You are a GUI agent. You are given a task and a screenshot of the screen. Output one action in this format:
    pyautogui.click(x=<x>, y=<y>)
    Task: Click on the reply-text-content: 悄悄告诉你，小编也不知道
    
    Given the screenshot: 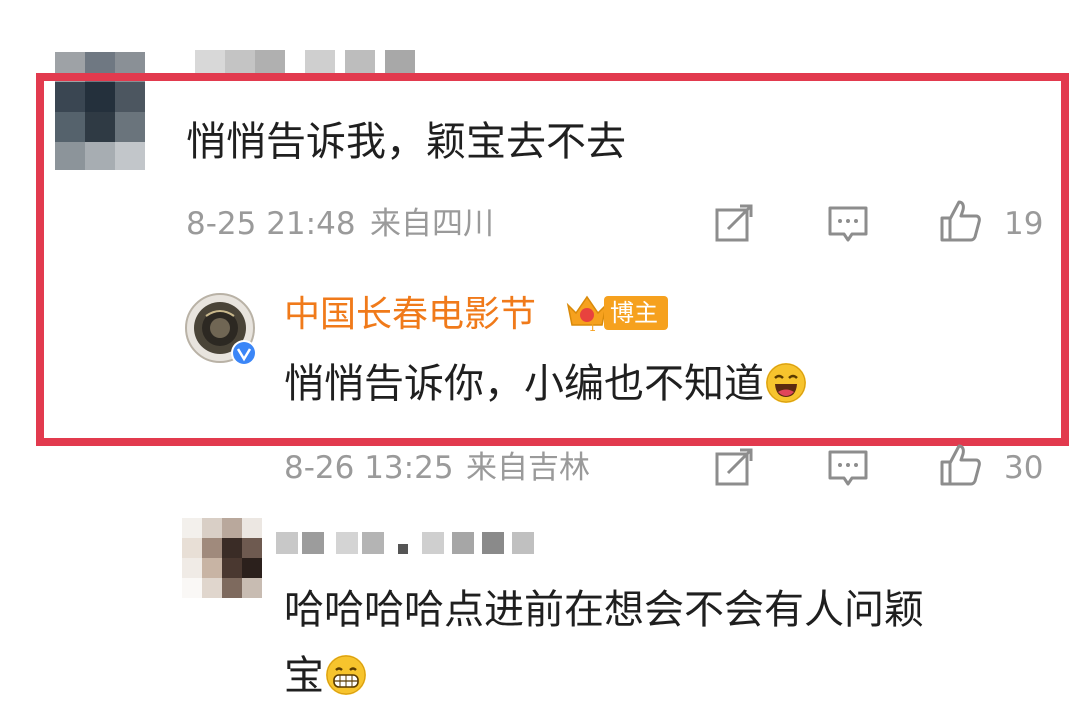 What is the action you would take?
    pyautogui.click(x=524, y=384)
    